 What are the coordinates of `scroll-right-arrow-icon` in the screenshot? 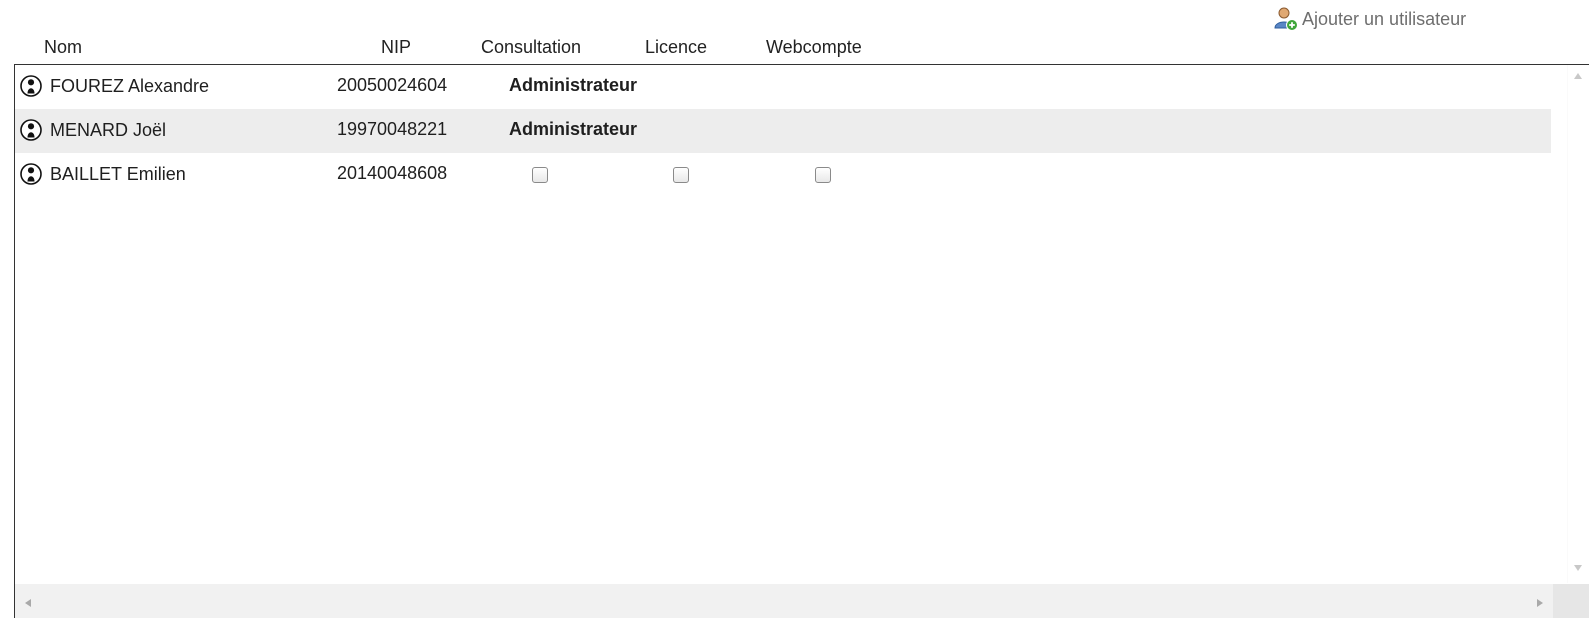 It's located at (1540, 603).